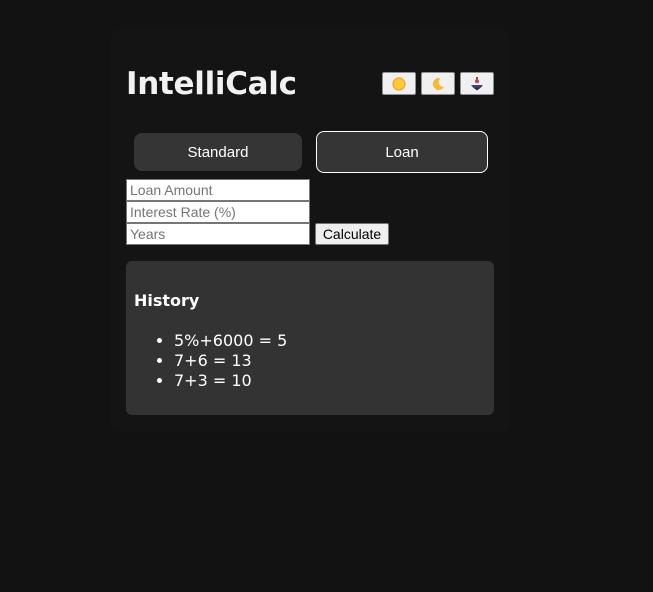 Image resolution: width=653 pixels, height=592 pixels. I want to click on light-theme-button, so click(399, 83).